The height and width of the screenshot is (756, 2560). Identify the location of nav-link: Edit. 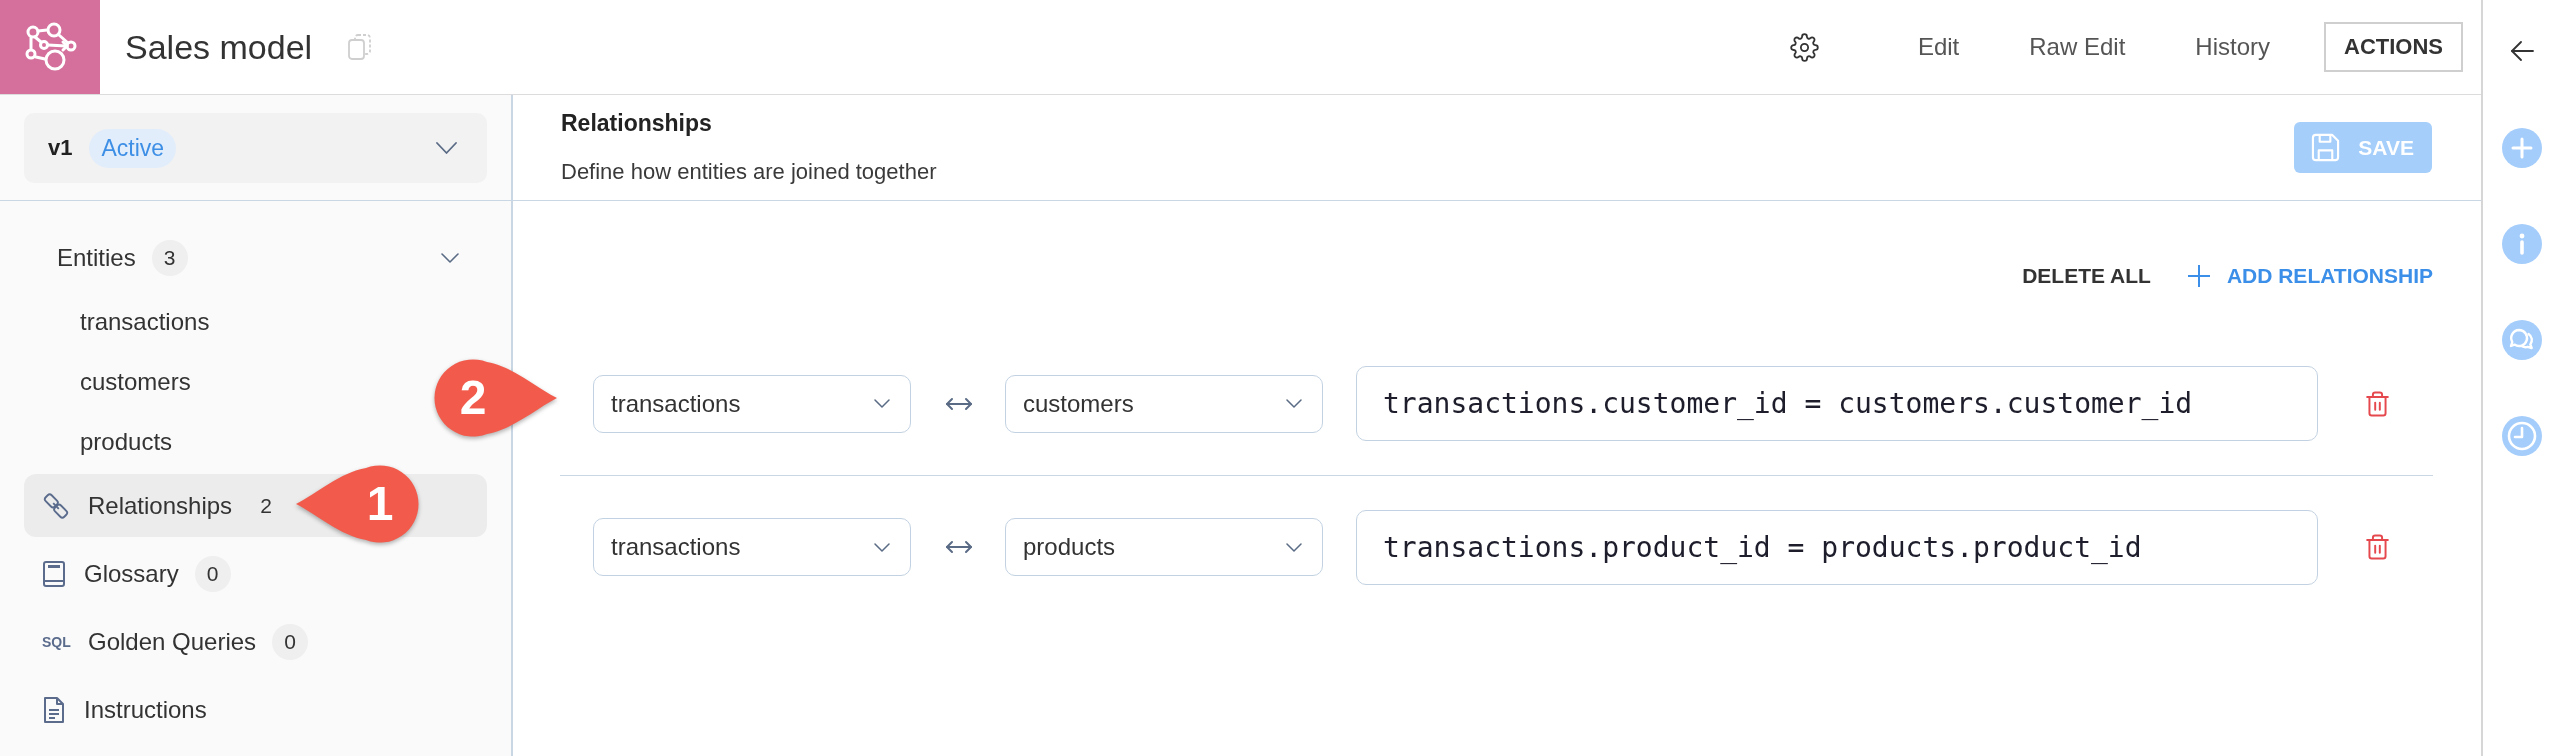
(1938, 47).